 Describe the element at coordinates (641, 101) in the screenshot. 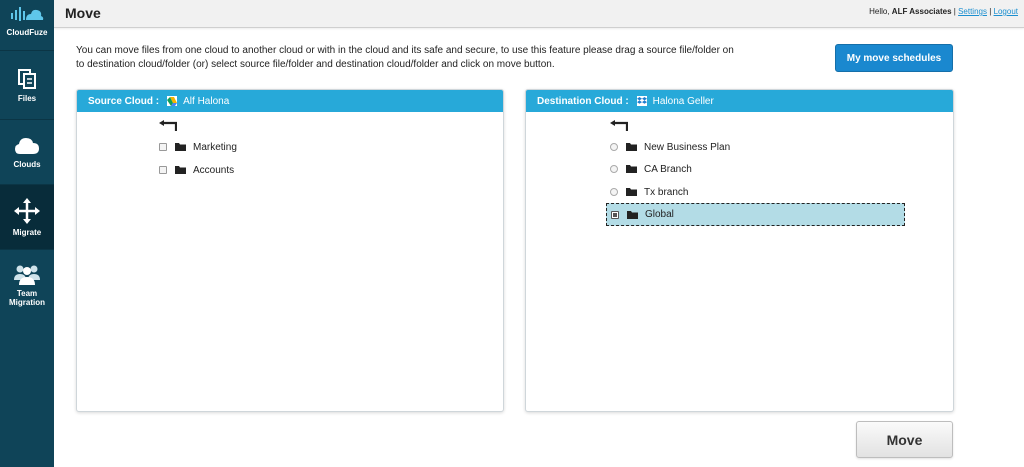

I see `dropbox-icon` at that location.